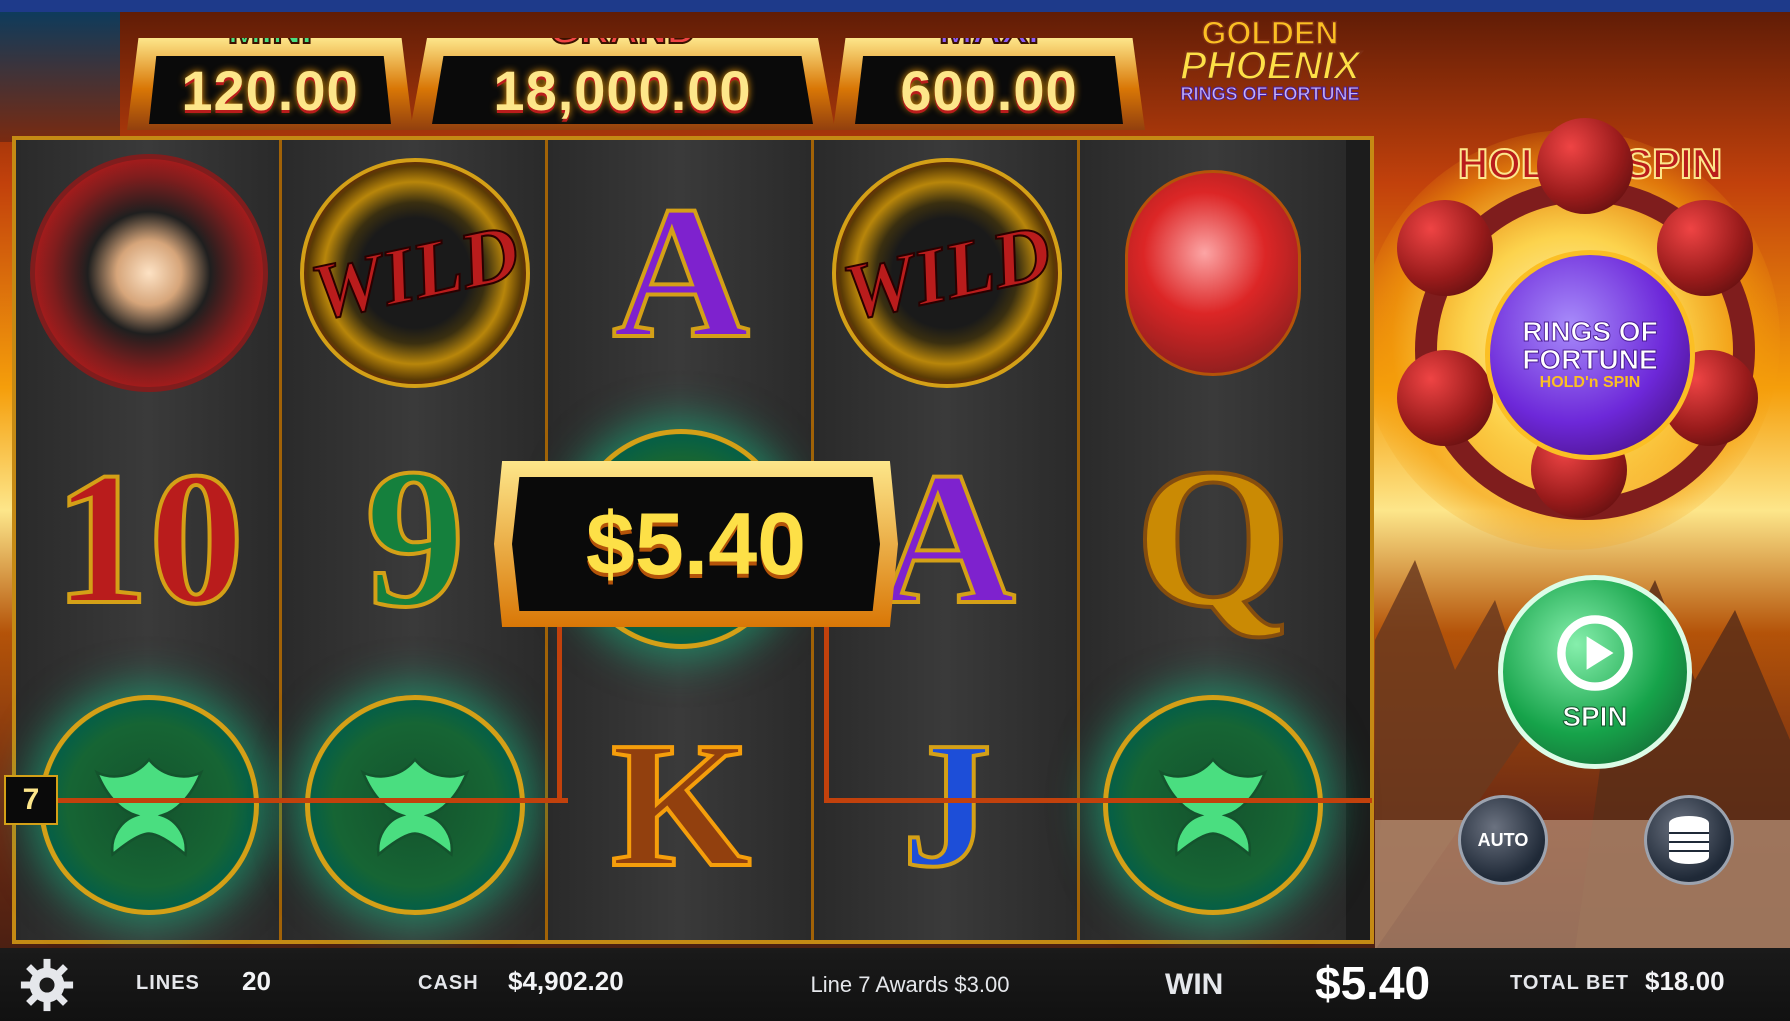 Image resolution: width=1790 pixels, height=1021 pixels. I want to click on bet-stake-button, so click(1689, 840).